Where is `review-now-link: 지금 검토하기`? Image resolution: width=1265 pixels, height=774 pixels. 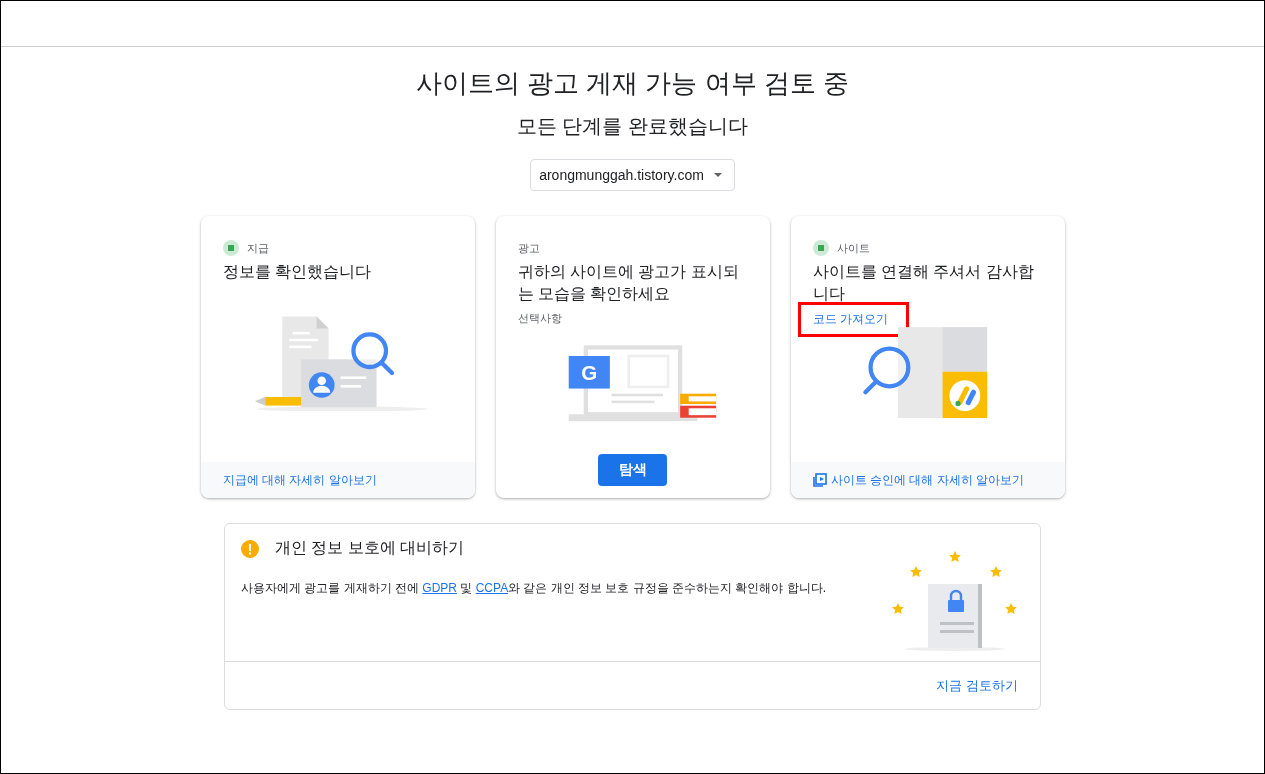
review-now-link: 지금 검토하기 is located at coordinates (977, 685).